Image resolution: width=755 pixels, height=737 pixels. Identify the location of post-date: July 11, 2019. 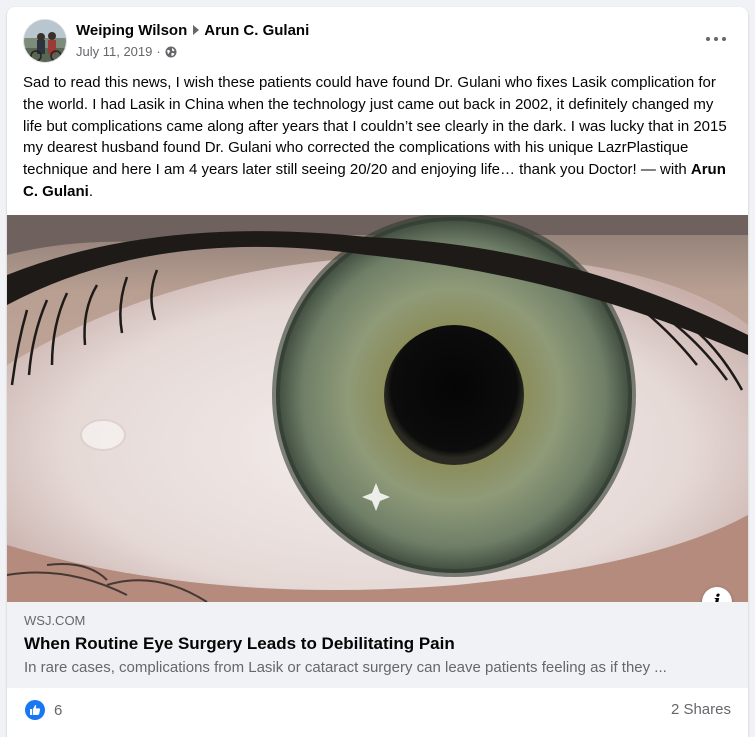
(114, 51).